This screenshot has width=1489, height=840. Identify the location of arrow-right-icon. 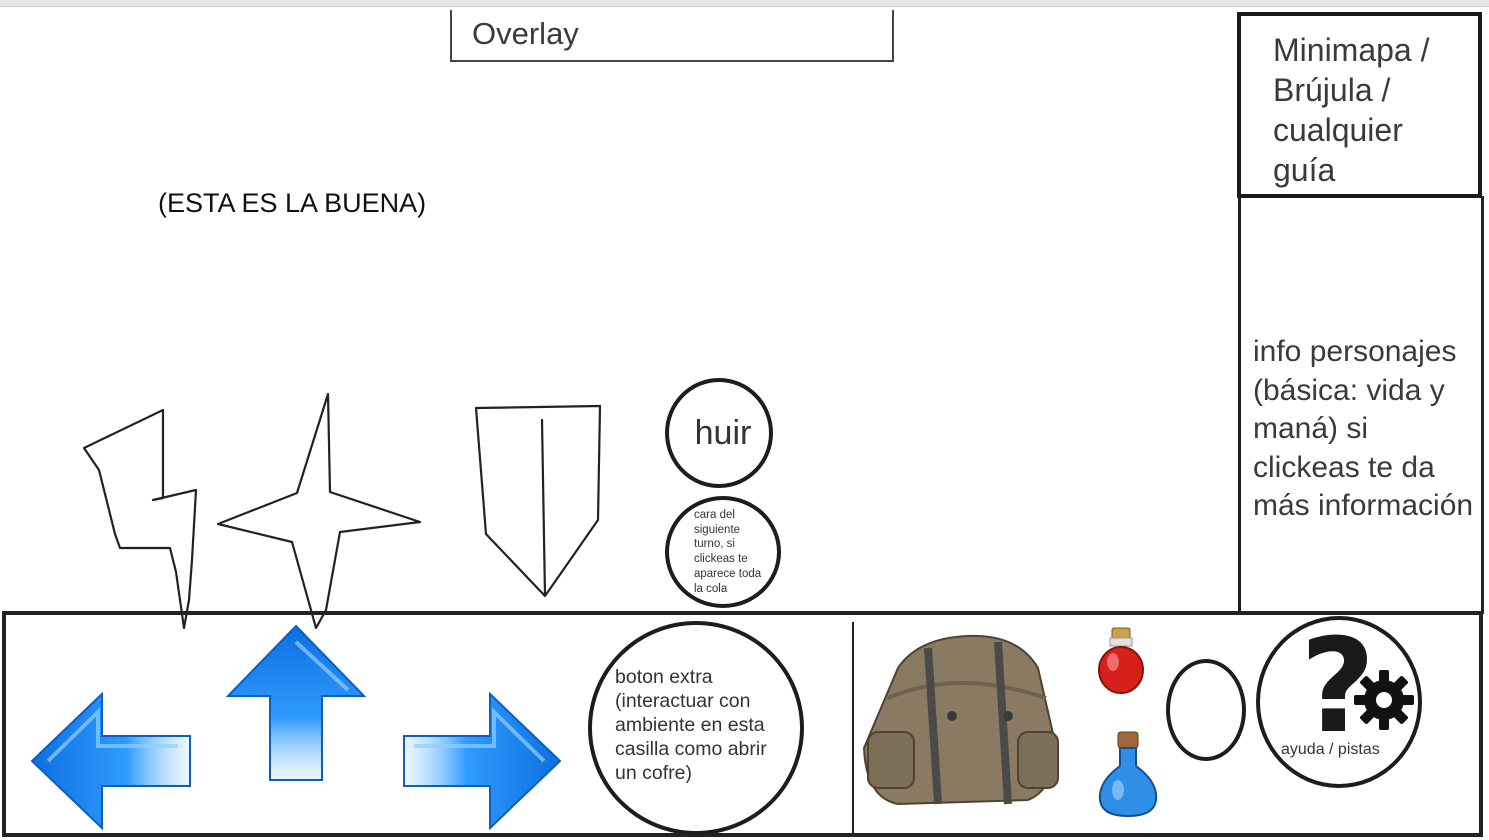
(482, 761).